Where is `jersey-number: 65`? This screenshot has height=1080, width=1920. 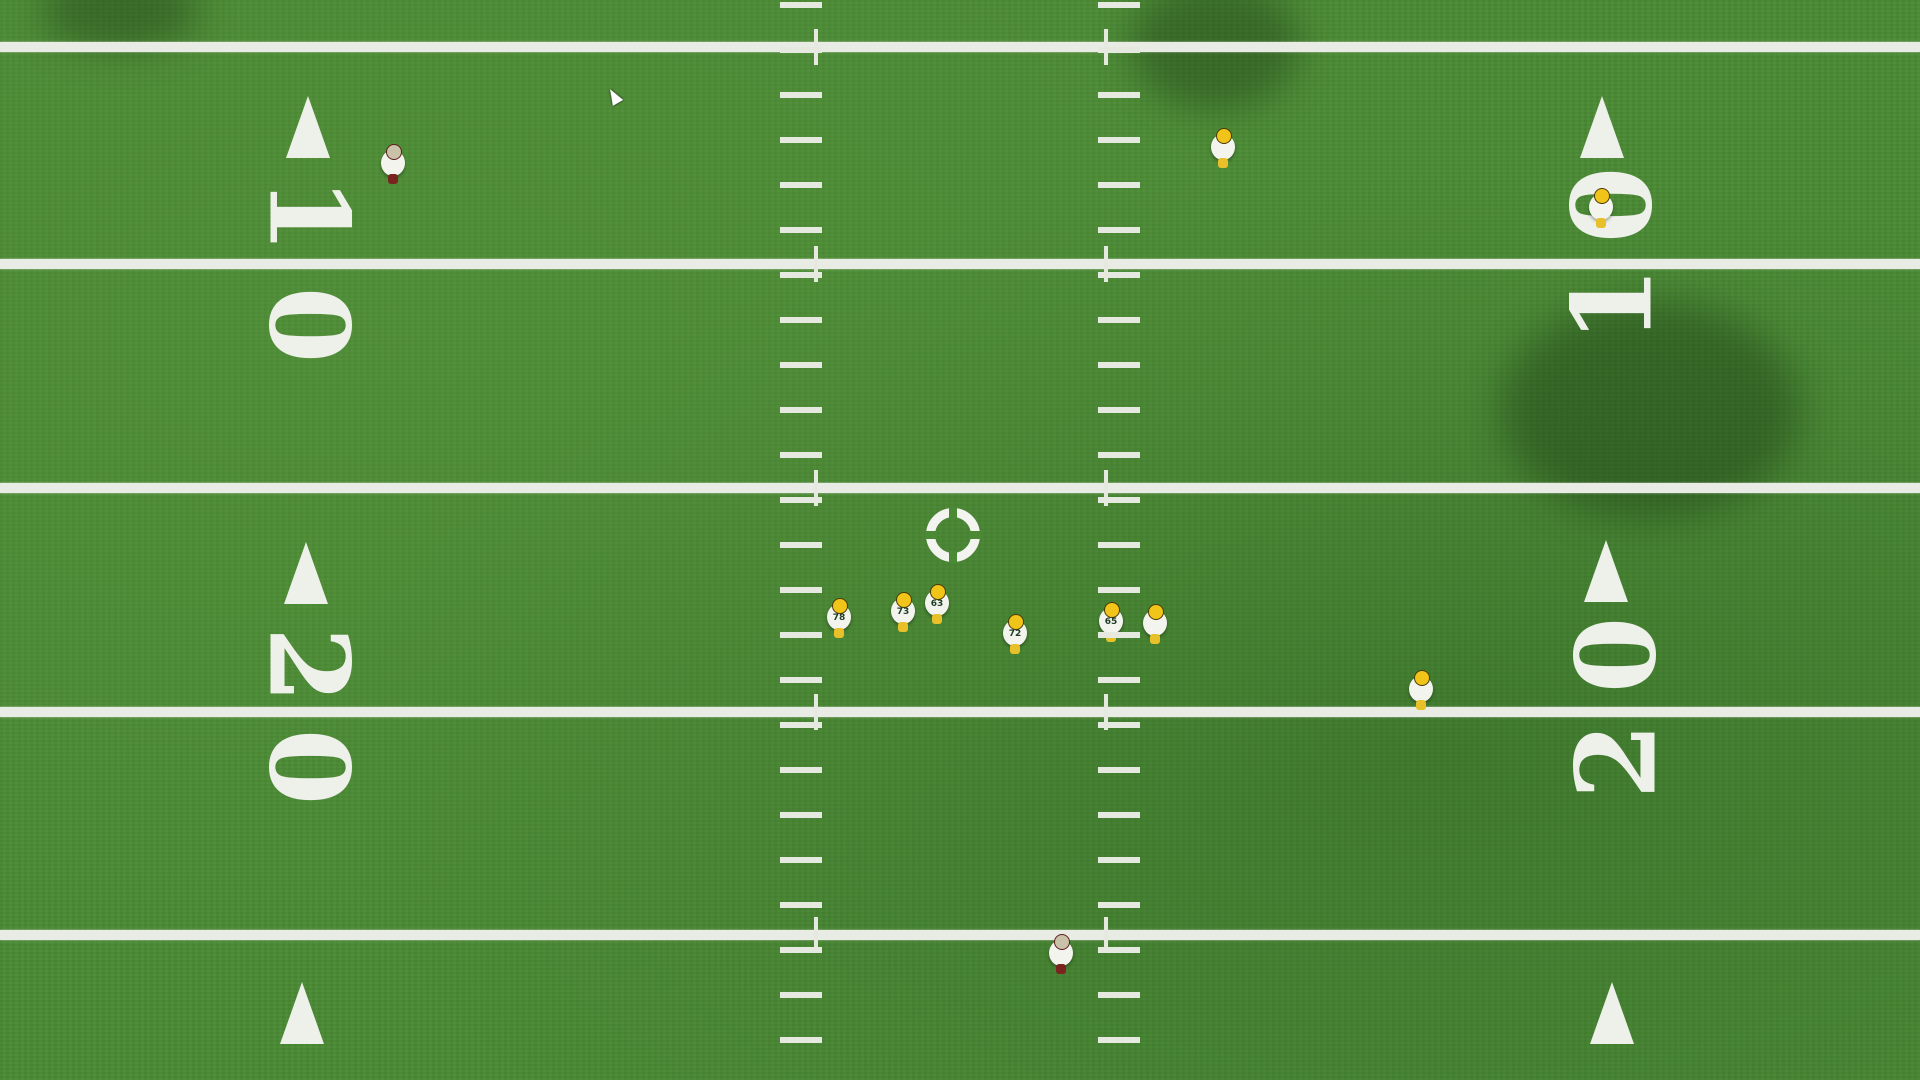
jersey-number: 65 is located at coordinates (1111, 622).